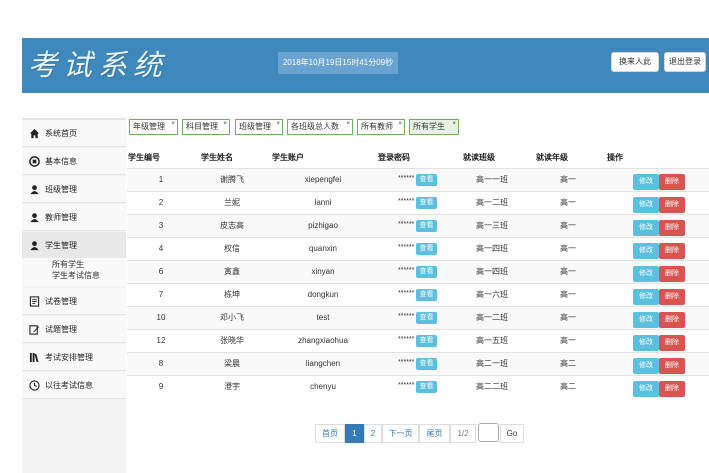 The width and height of the screenshot is (709, 473). I want to click on books-icon, so click(34, 357).